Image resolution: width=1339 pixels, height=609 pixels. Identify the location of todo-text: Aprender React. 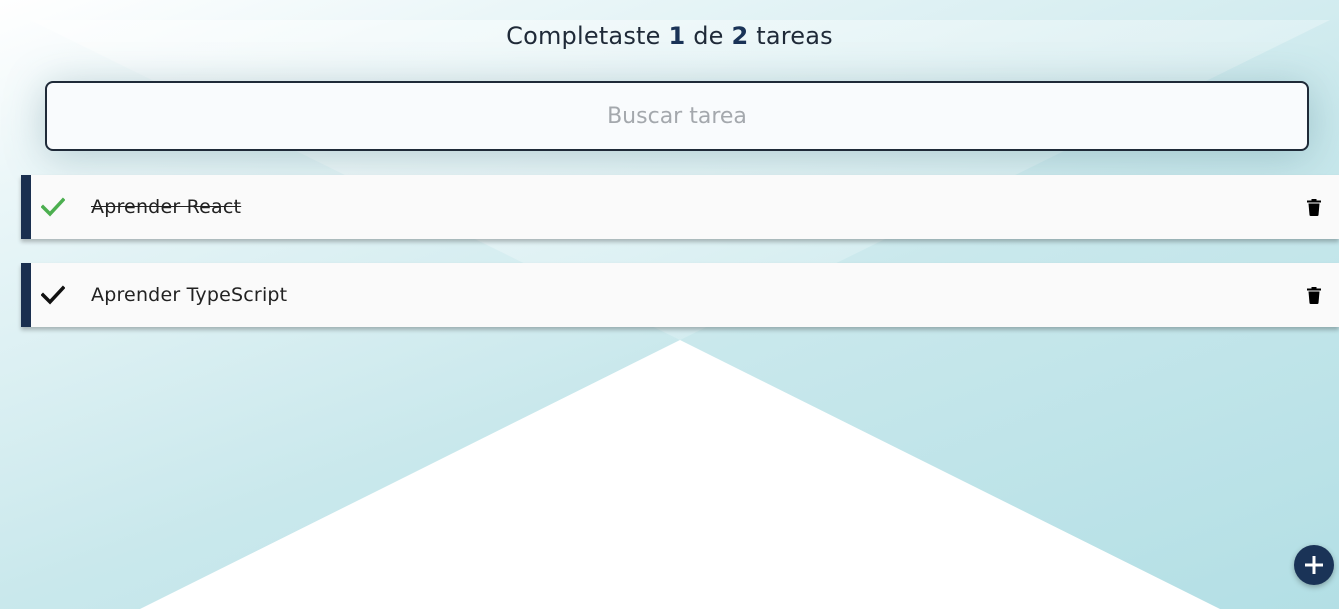
(166, 207).